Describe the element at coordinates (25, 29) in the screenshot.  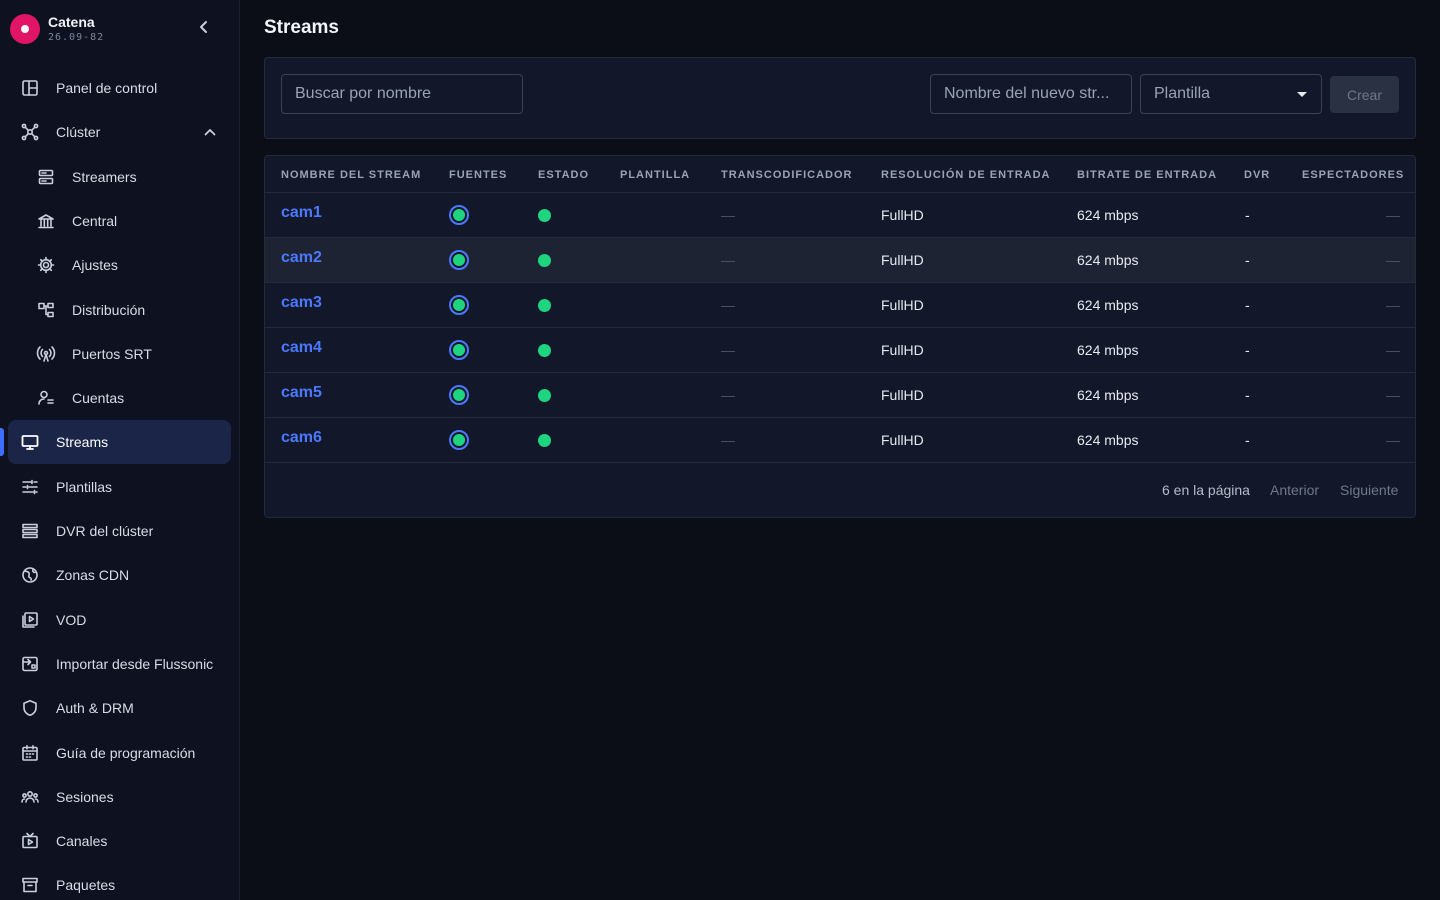
I see `brand-logo` at that location.